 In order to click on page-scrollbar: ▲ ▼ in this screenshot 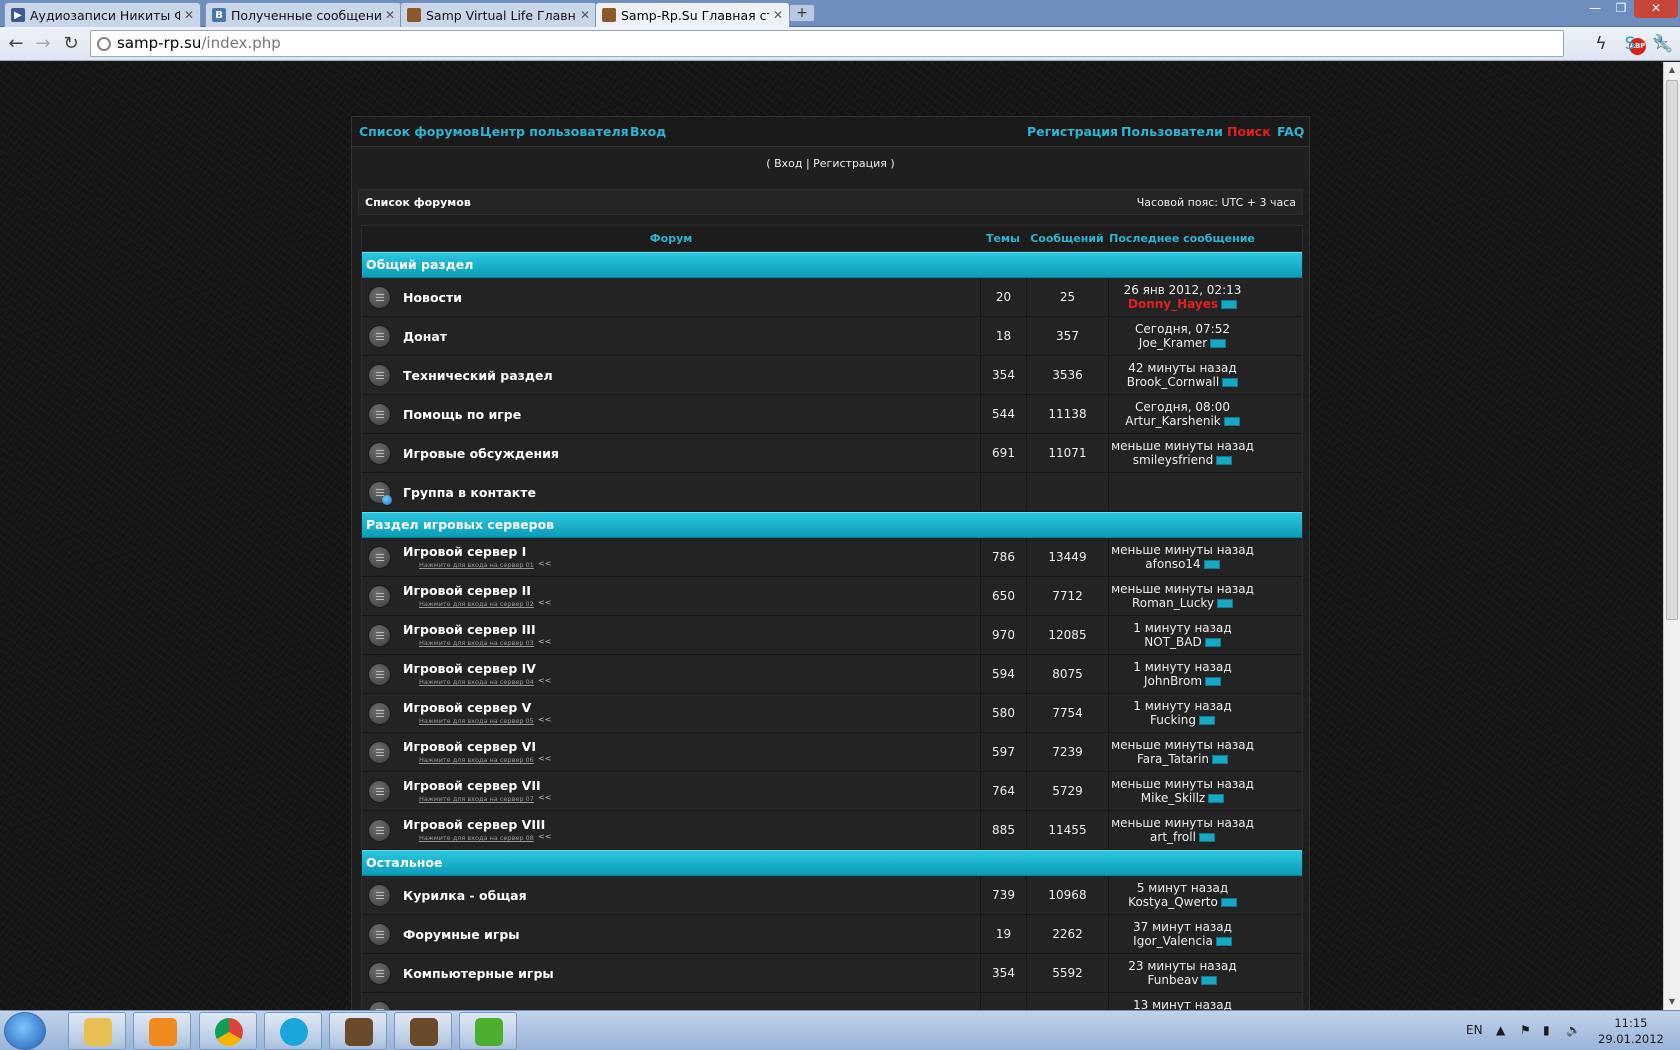, I will do `click(1671, 536)`.